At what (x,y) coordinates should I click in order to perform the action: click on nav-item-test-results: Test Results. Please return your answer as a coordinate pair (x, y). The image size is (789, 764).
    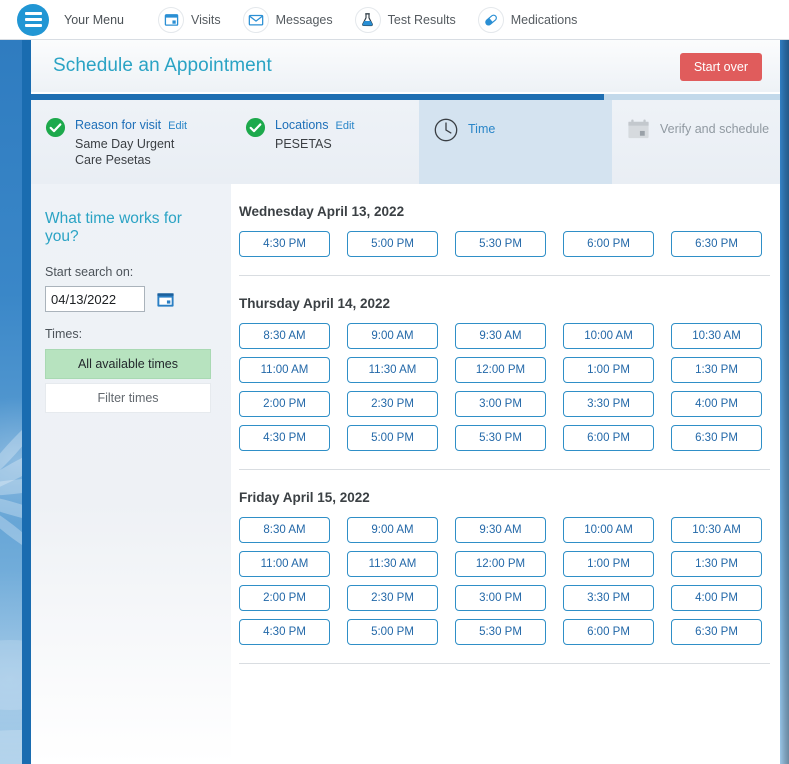
    Looking at the image, I should click on (405, 19).